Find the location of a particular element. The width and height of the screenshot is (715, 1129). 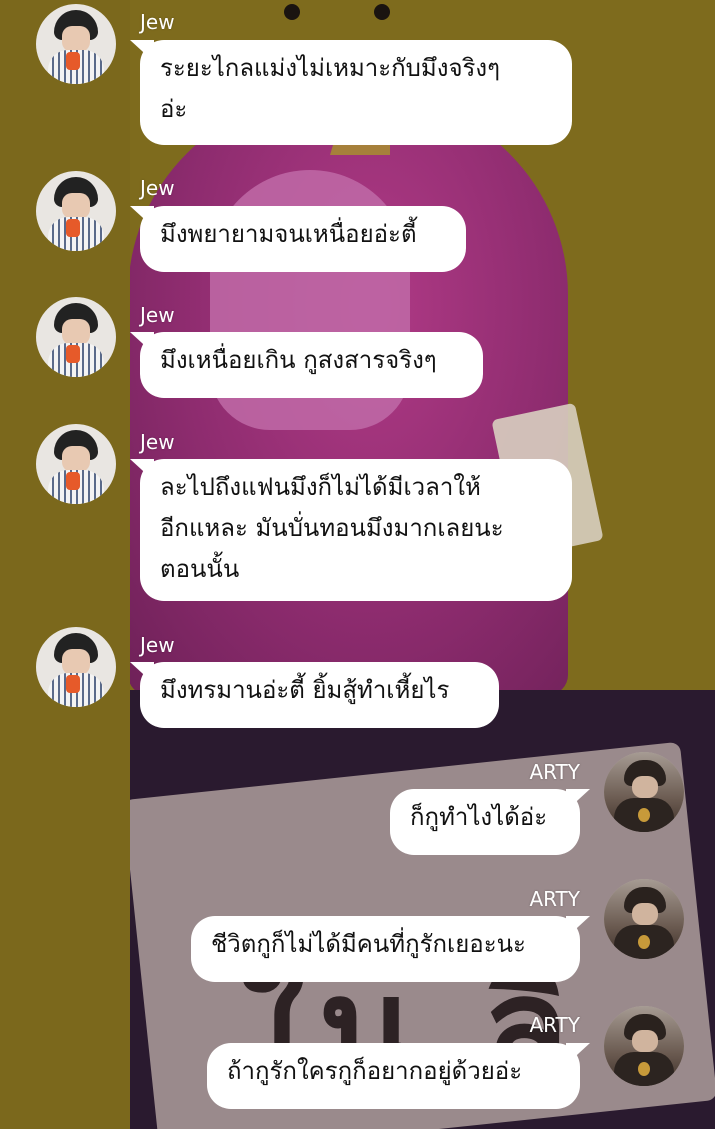

message-bubble: มึงทรมานอ่ะตี้ ยิ้มสู้ทำเหี้ยไร is located at coordinates (319, 695).